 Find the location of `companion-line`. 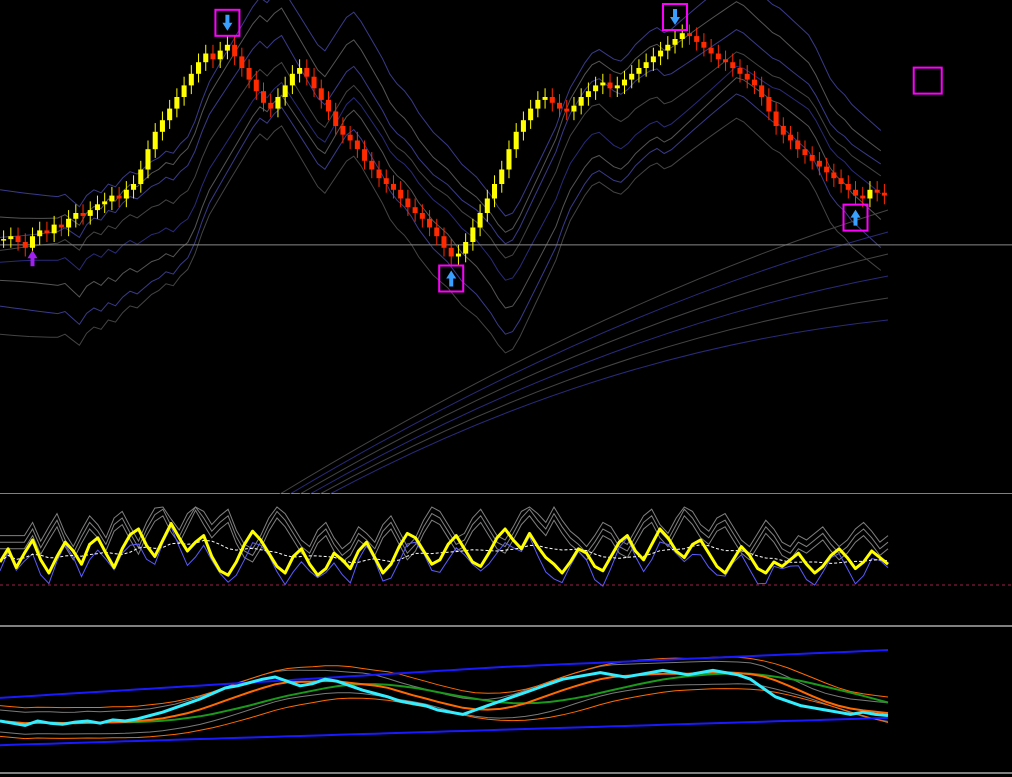

companion-line is located at coordinates (444, 556).